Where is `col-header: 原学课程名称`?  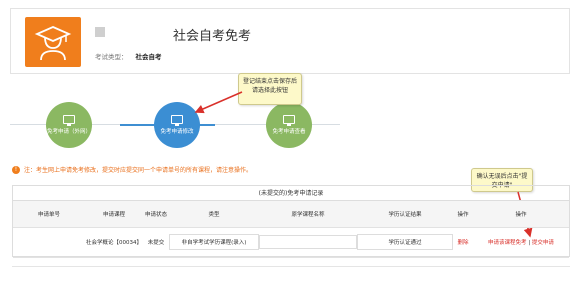
col-header: 原学课程名称 is located at coordinates (308, 214).